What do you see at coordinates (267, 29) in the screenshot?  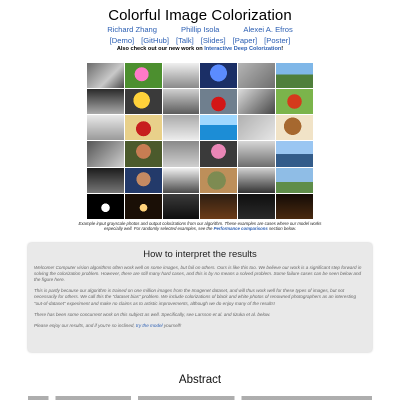 I see `author-link-alexei-efros: Alexei A. Efros` at bounding box center [267, 29].